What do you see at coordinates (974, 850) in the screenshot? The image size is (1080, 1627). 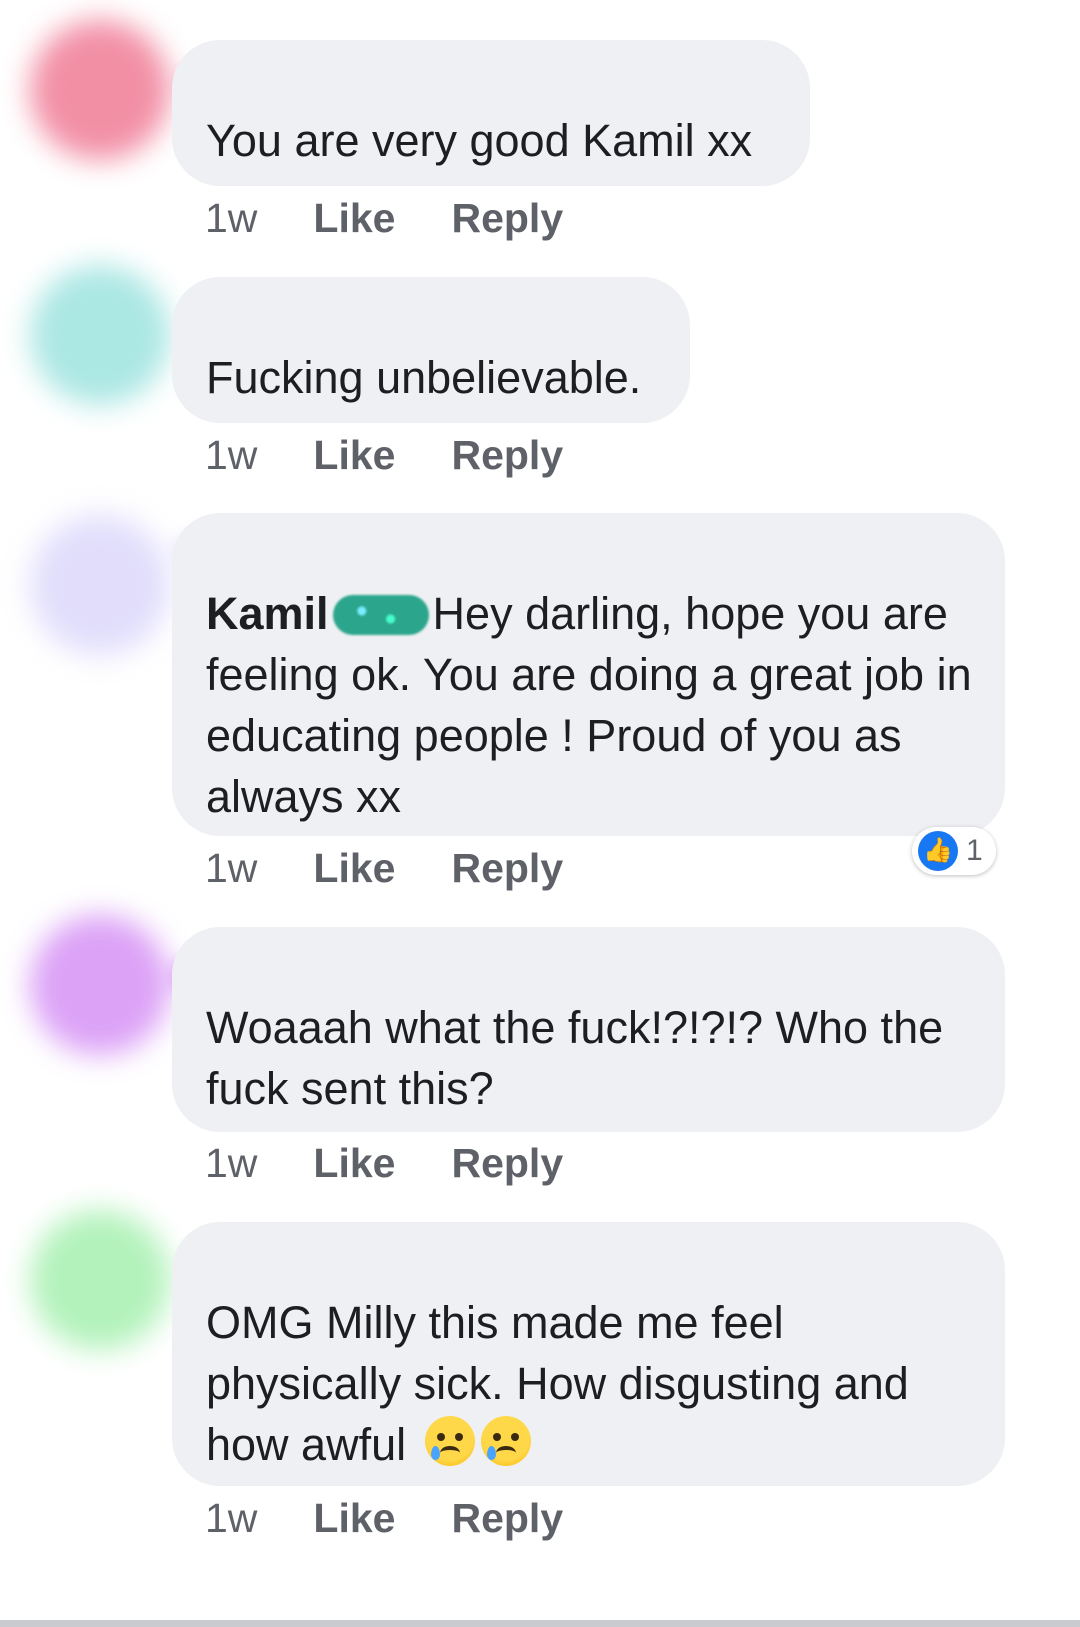 I see `reaction-count: 1` at bounding box center [974, 850].